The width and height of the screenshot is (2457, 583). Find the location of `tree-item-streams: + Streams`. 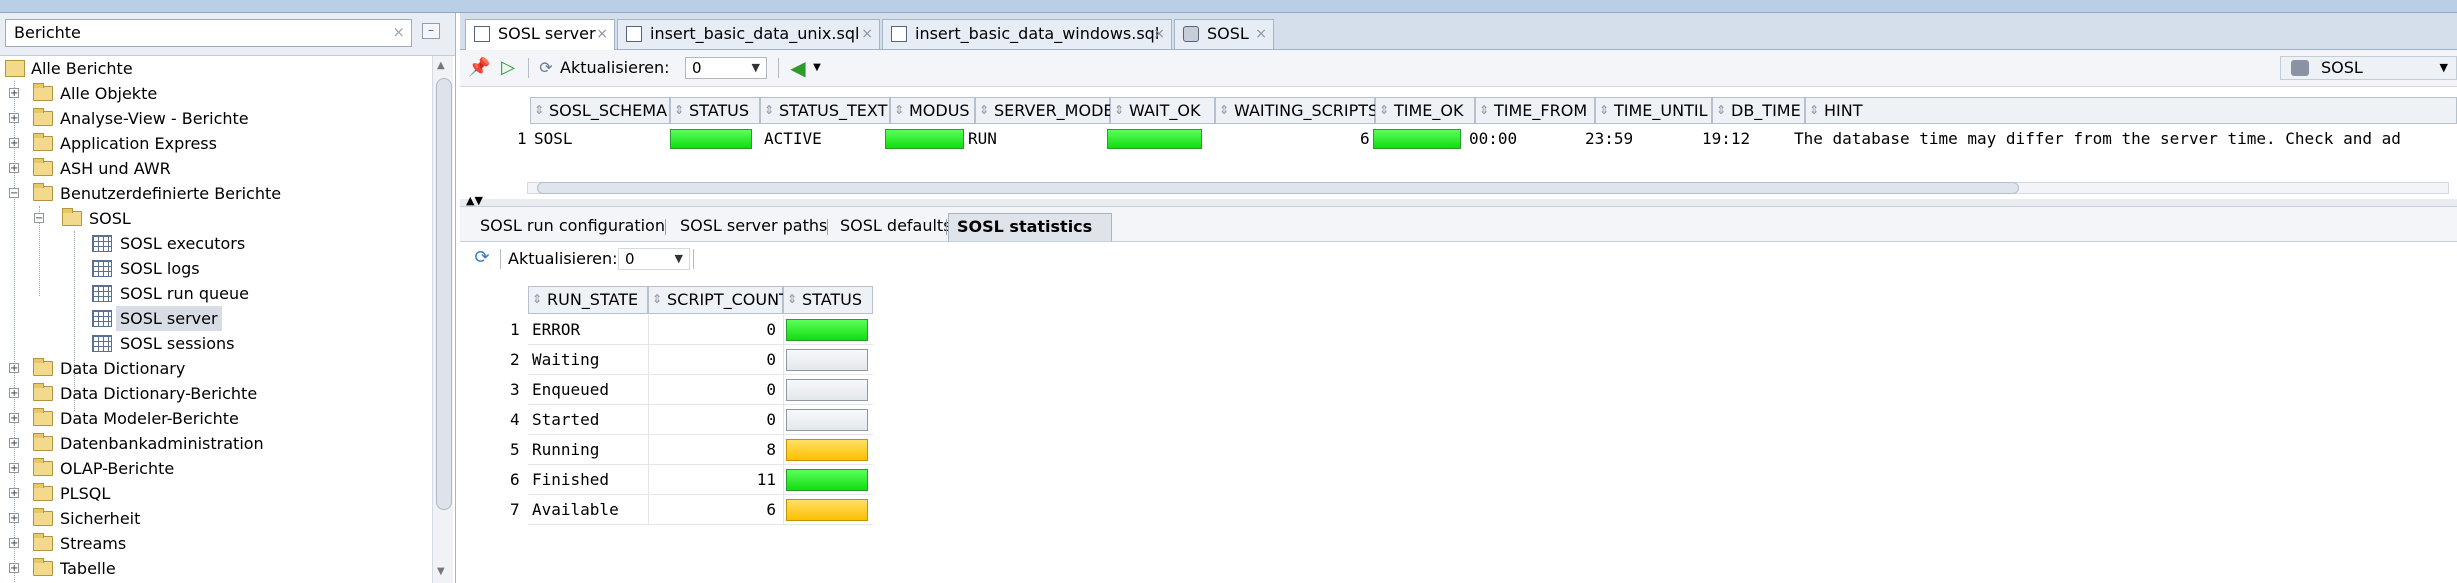

tree-item-streams: + Streams is located at coordinates (215, 543).